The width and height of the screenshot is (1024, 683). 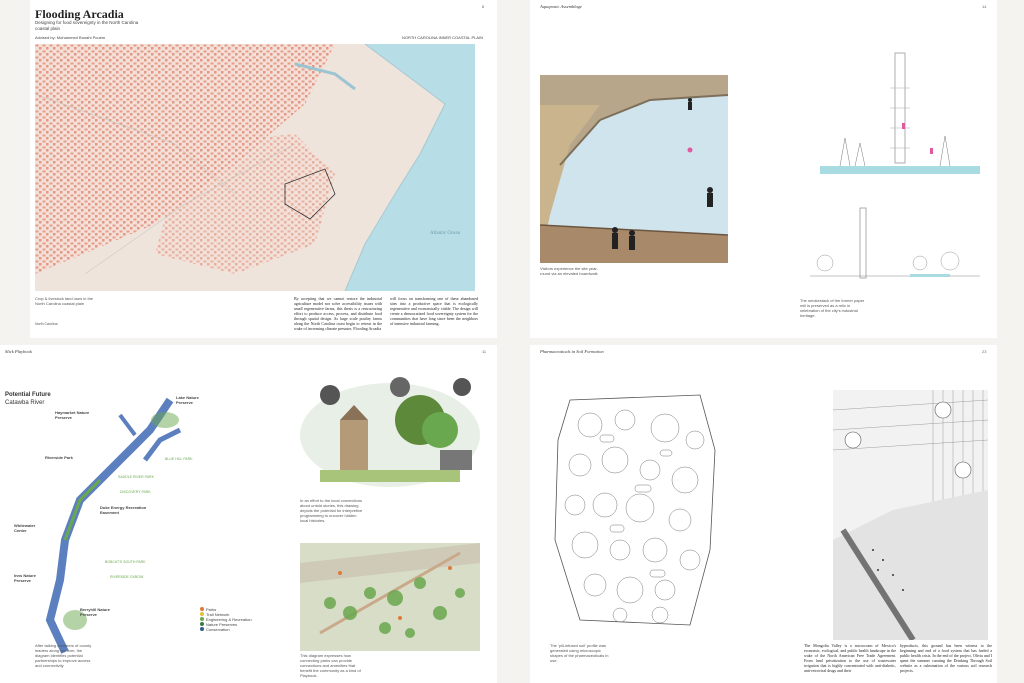 What do you see at coordinates (187, 400) in the screenshot?
I see `label-lake: Lake Nature Preserve` at bounding box center [187, 400].